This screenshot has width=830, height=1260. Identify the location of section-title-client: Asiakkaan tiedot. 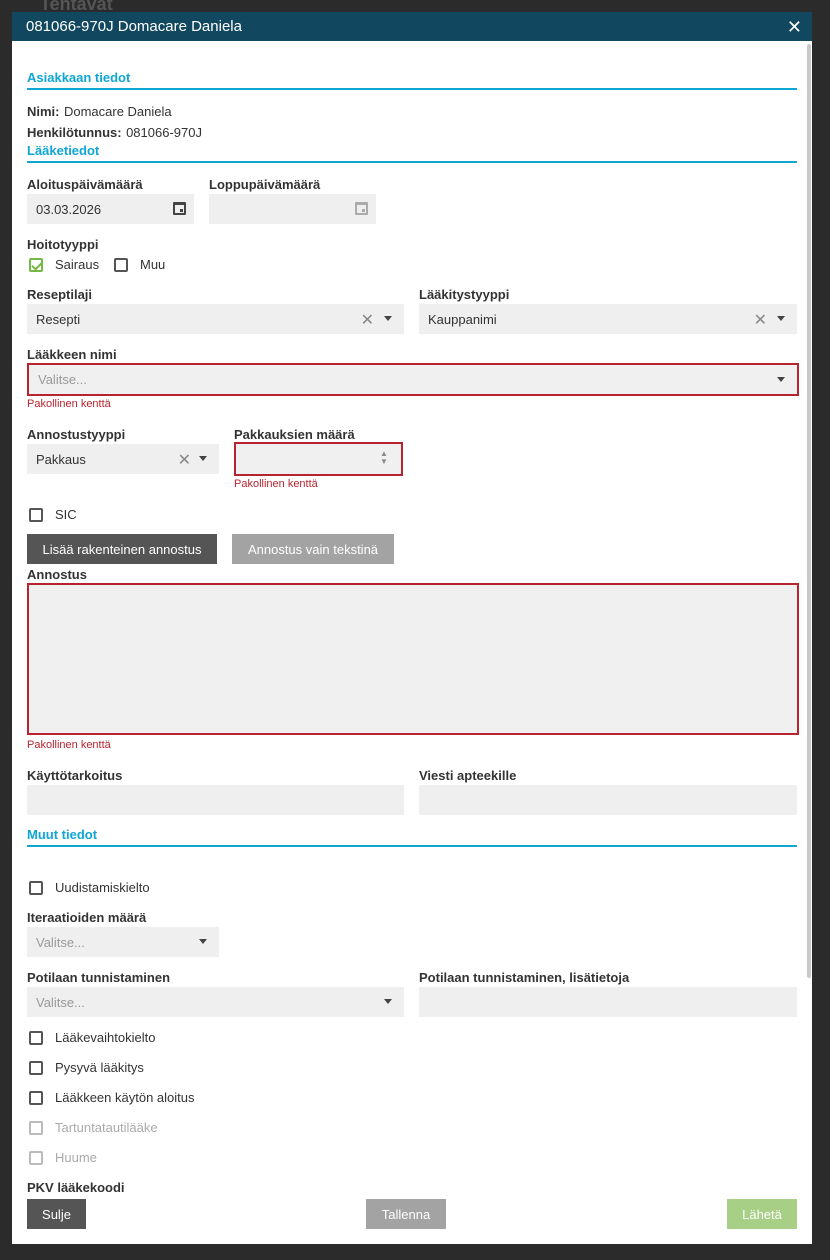
(79, 77).